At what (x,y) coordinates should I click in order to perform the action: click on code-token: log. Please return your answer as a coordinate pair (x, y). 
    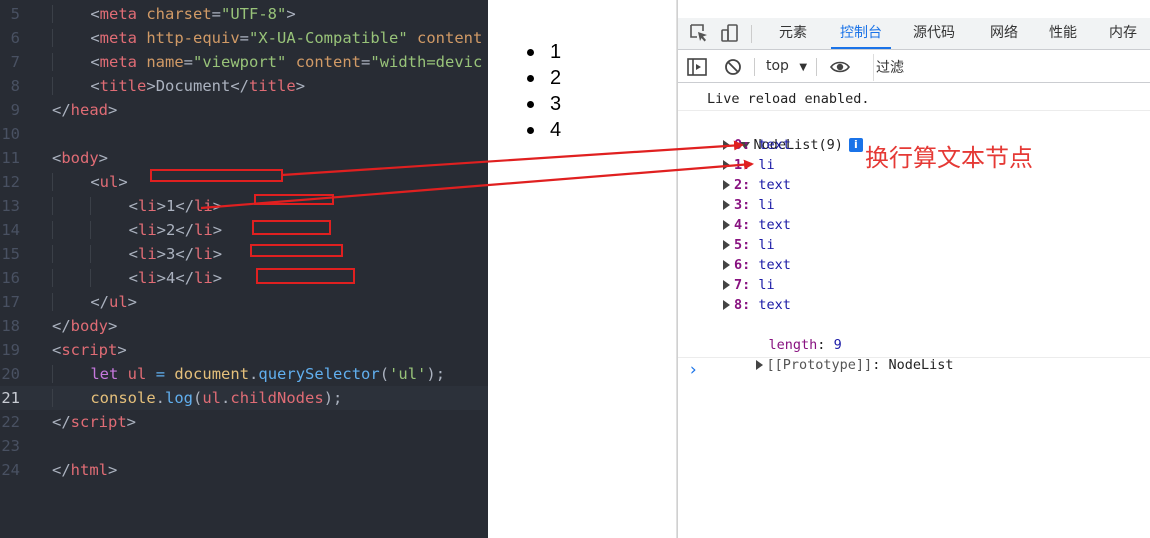
    Looking at the image, I should click on (179, 398).